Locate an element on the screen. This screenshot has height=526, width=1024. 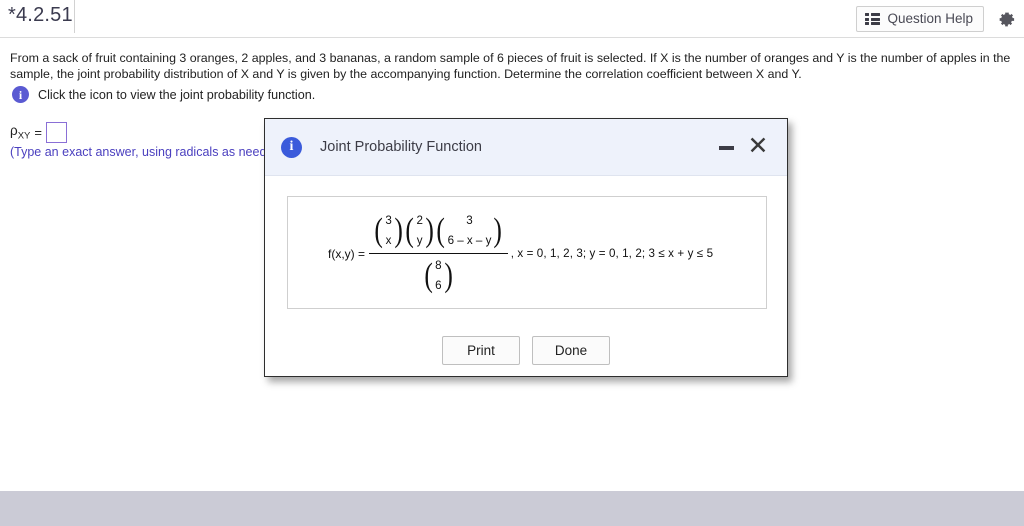
close-icon: ✕ is located at coordinates (758, 146).